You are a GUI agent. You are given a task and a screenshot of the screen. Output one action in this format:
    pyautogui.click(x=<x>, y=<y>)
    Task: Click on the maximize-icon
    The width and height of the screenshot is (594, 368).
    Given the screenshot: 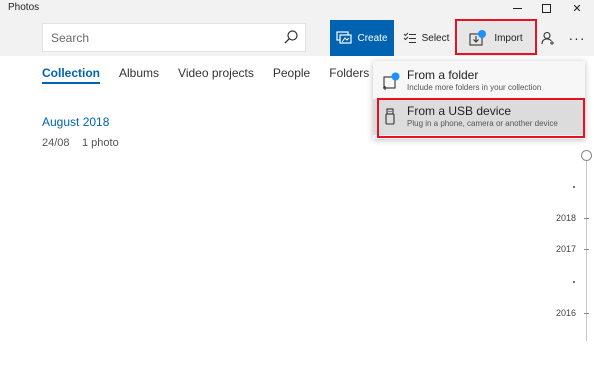 What is the action you would take?
    pyautogui.click(x=546, y=8)
    